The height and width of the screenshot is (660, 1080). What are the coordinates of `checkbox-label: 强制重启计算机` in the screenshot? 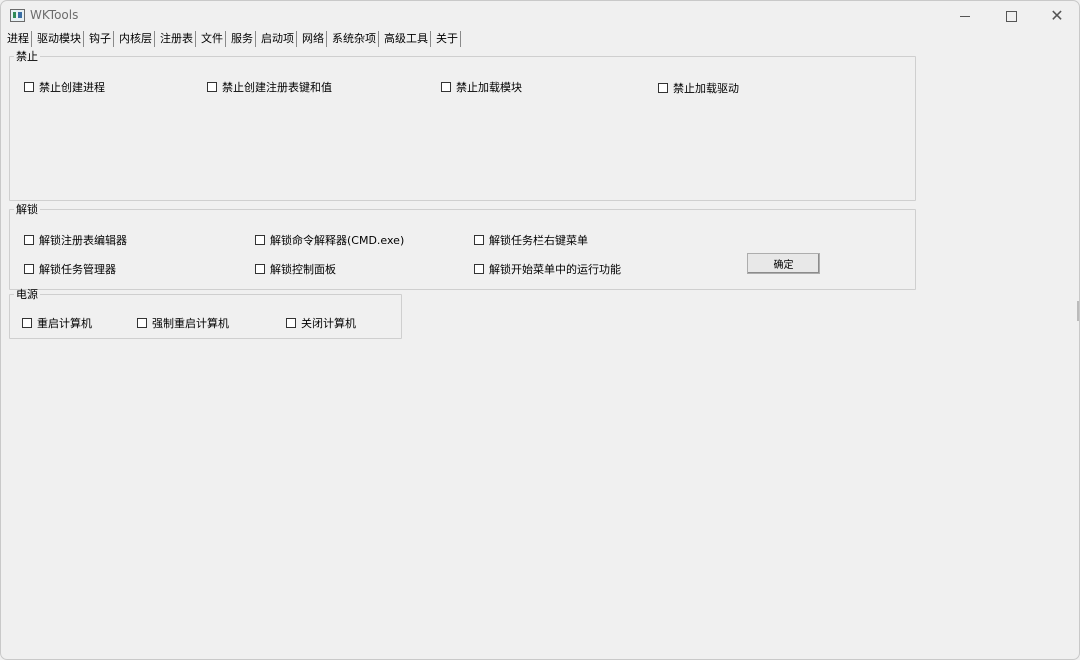 It's located at (190, 323).